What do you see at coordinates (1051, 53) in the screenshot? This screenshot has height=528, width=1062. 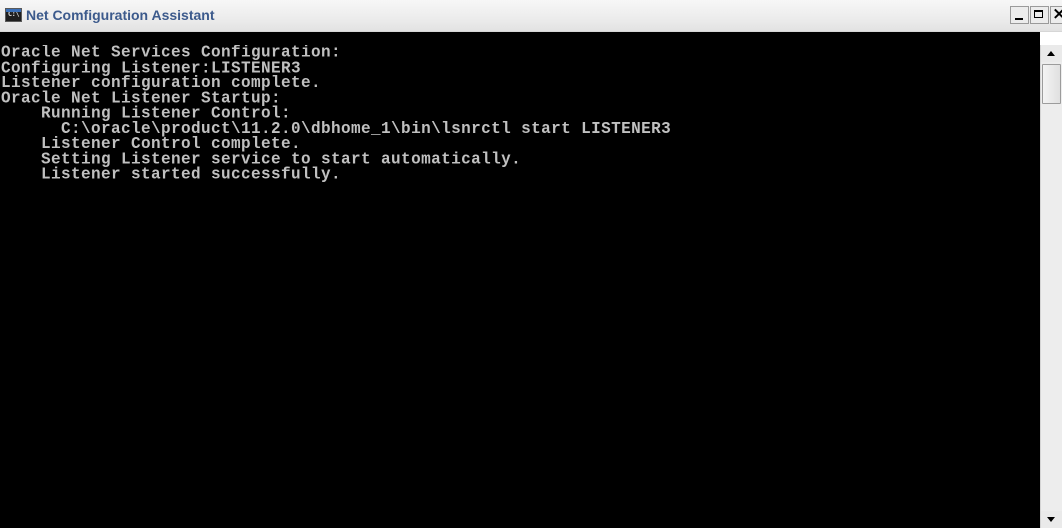 I see `scroll-up-arrow-icon` at bounding box center [1051, 53].